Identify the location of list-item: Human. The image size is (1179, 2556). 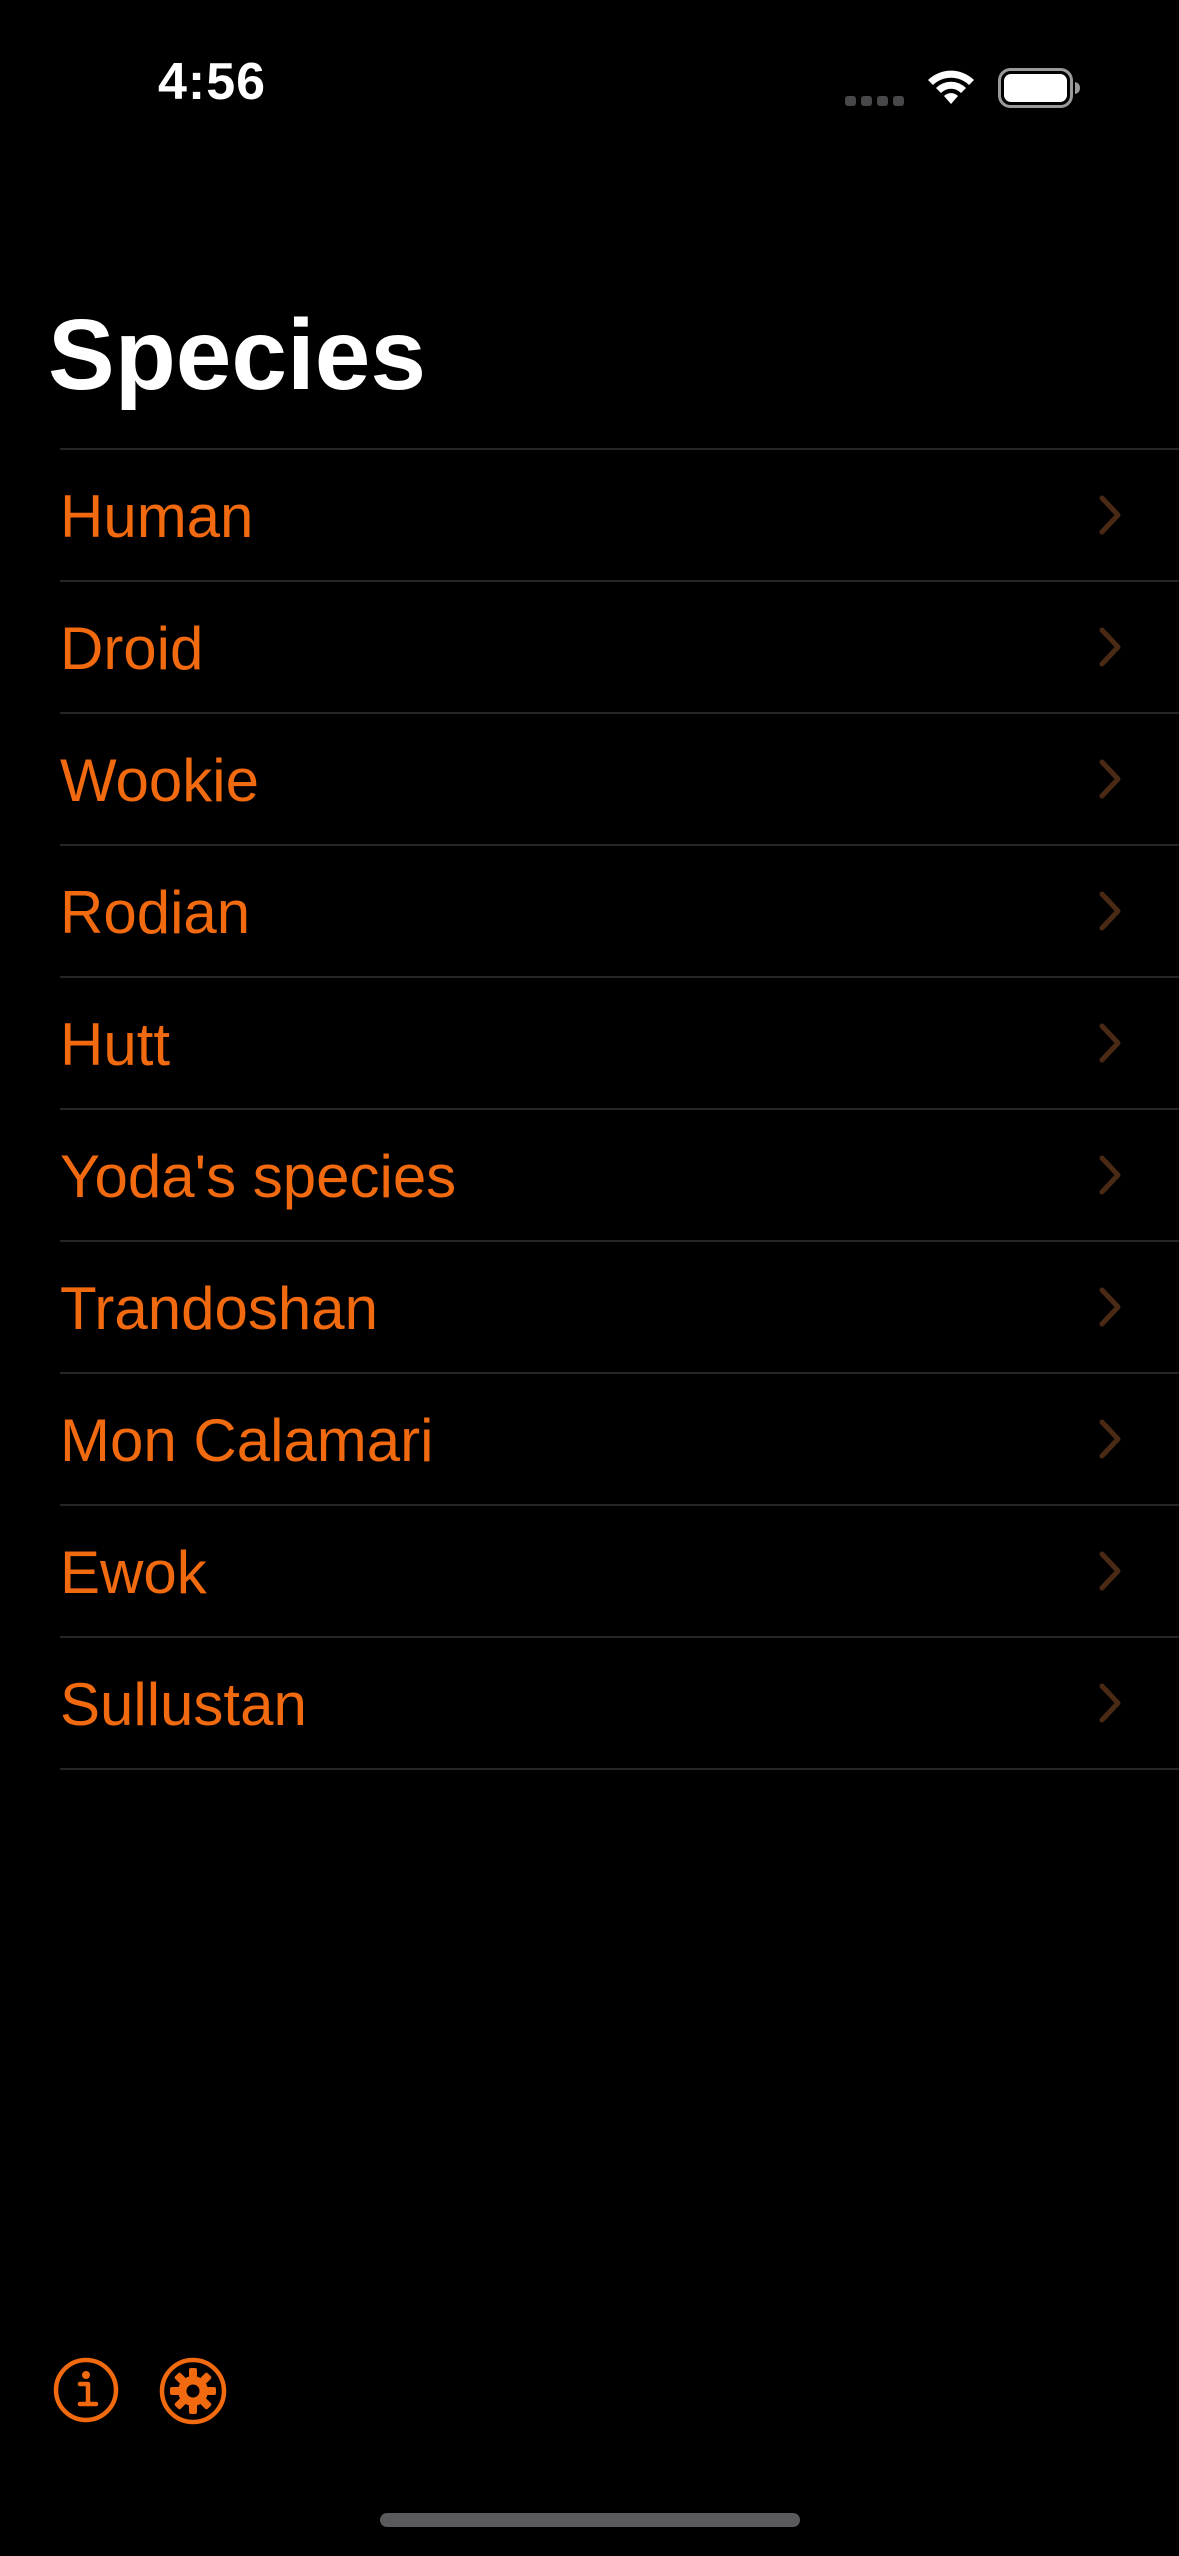
(619, 516).